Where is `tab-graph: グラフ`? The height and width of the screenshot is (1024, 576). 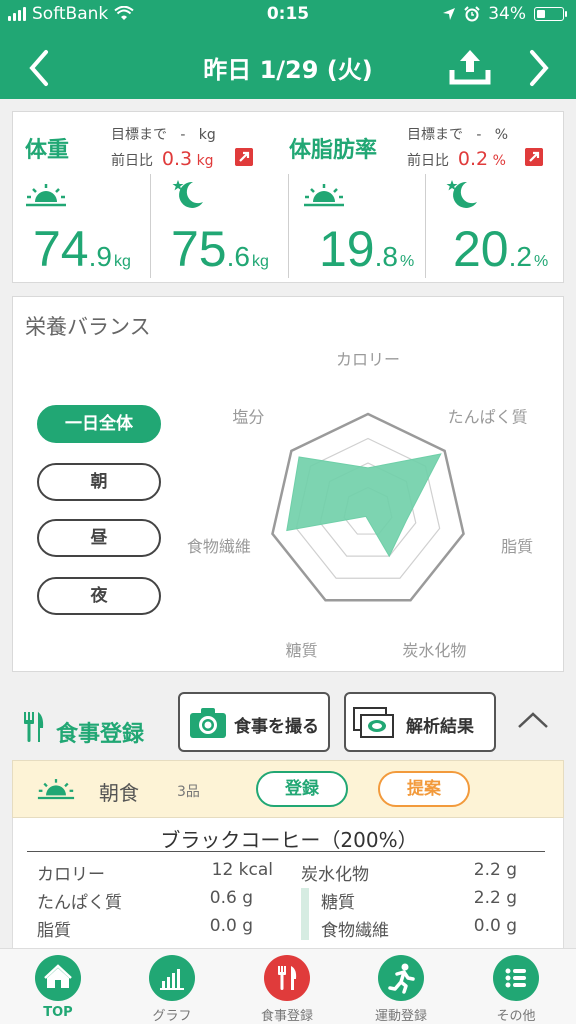
tab-graph: グラフ is located at coordinates (172, 989).